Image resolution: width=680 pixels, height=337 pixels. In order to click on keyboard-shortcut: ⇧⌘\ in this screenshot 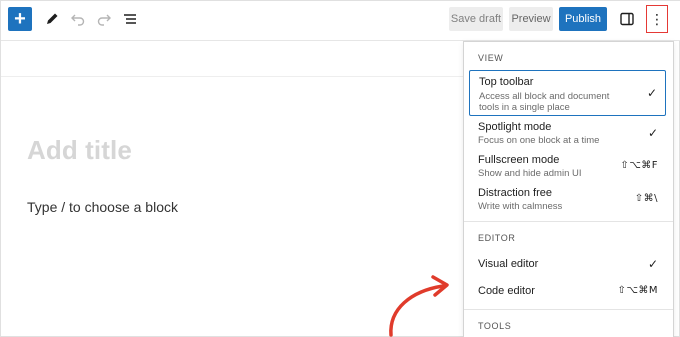, I will do `click(646, 198)`.